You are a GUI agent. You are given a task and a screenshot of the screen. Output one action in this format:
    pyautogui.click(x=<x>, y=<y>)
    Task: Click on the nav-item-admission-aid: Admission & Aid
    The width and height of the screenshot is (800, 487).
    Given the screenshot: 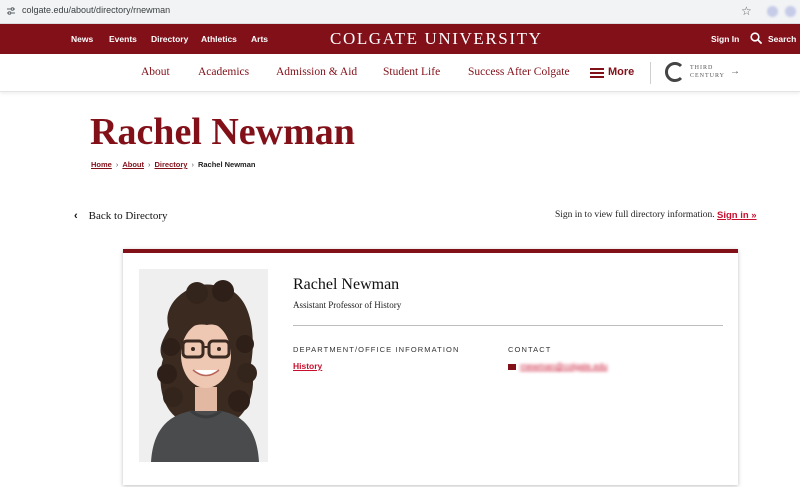 What is the action you would take?
    pyautogui.click(x=316, y=72)
    